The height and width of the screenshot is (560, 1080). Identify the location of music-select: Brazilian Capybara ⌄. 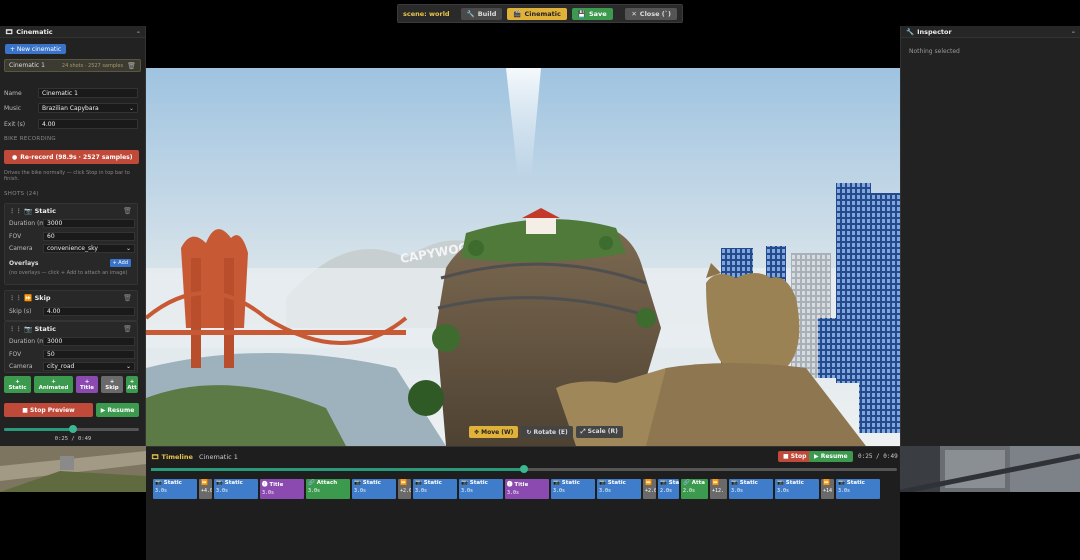
(88, 108).